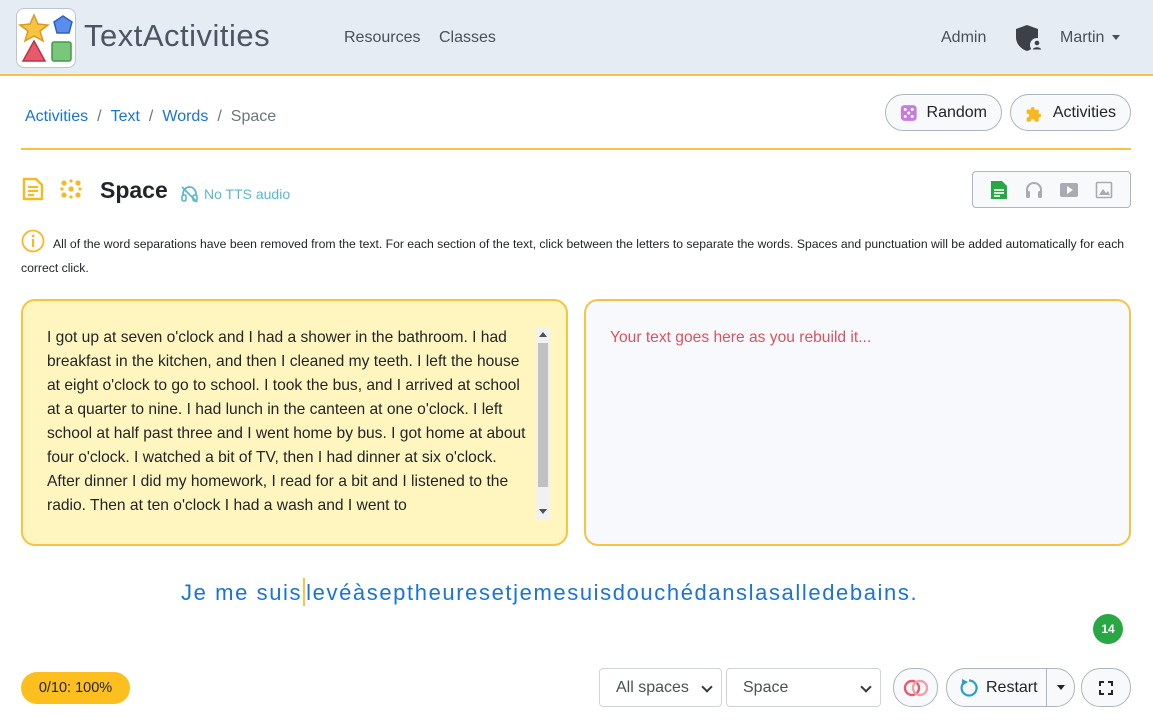  I want to click on headset-off-icon, so click(189, 194).